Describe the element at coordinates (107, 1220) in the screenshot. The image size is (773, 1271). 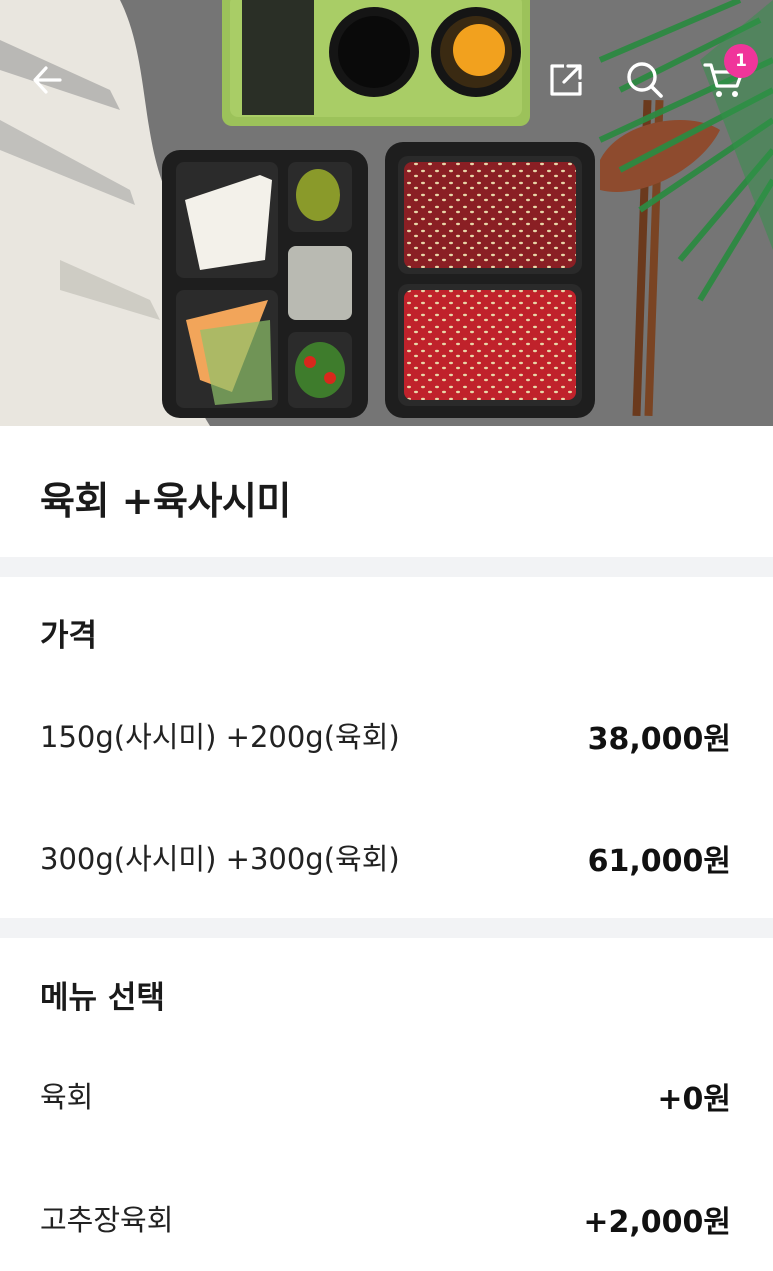
I see `menu-option-label: 고추장육회` at that location.